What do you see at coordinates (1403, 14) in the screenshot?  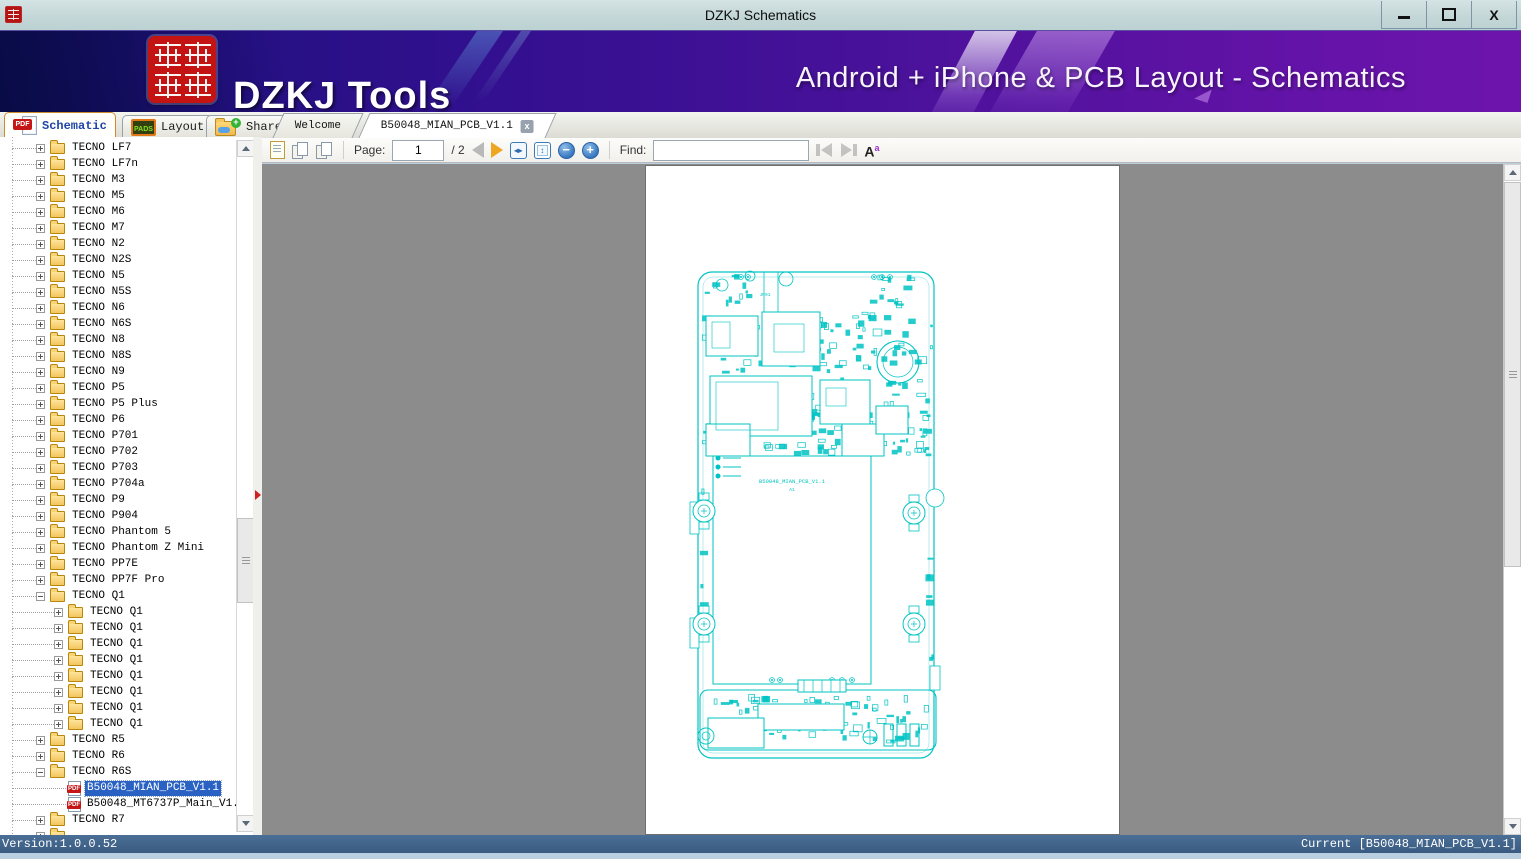 I see `minimize-button` at bounding box center [1403, 14].